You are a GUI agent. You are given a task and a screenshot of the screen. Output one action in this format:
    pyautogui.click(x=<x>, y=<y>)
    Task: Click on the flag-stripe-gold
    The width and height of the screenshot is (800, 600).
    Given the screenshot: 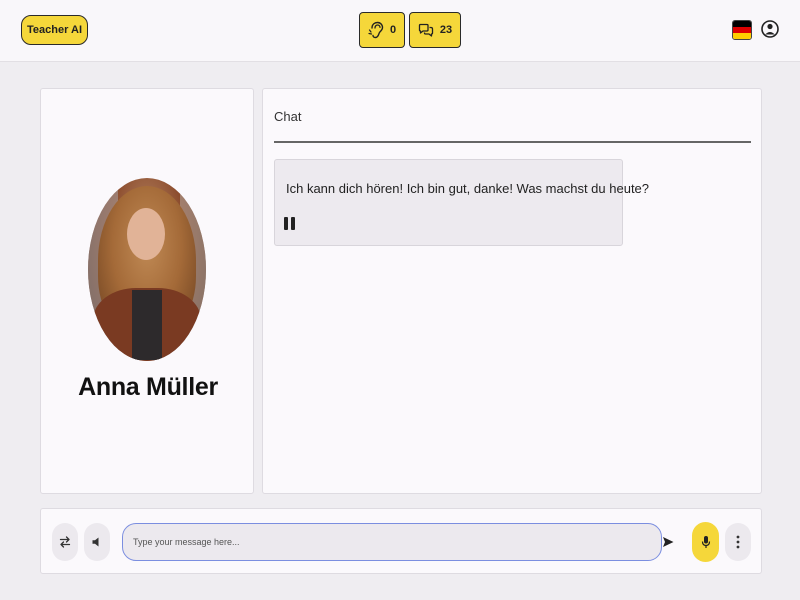 What is the action you would take?
    pyautogui.click(x=742, y=36)
    